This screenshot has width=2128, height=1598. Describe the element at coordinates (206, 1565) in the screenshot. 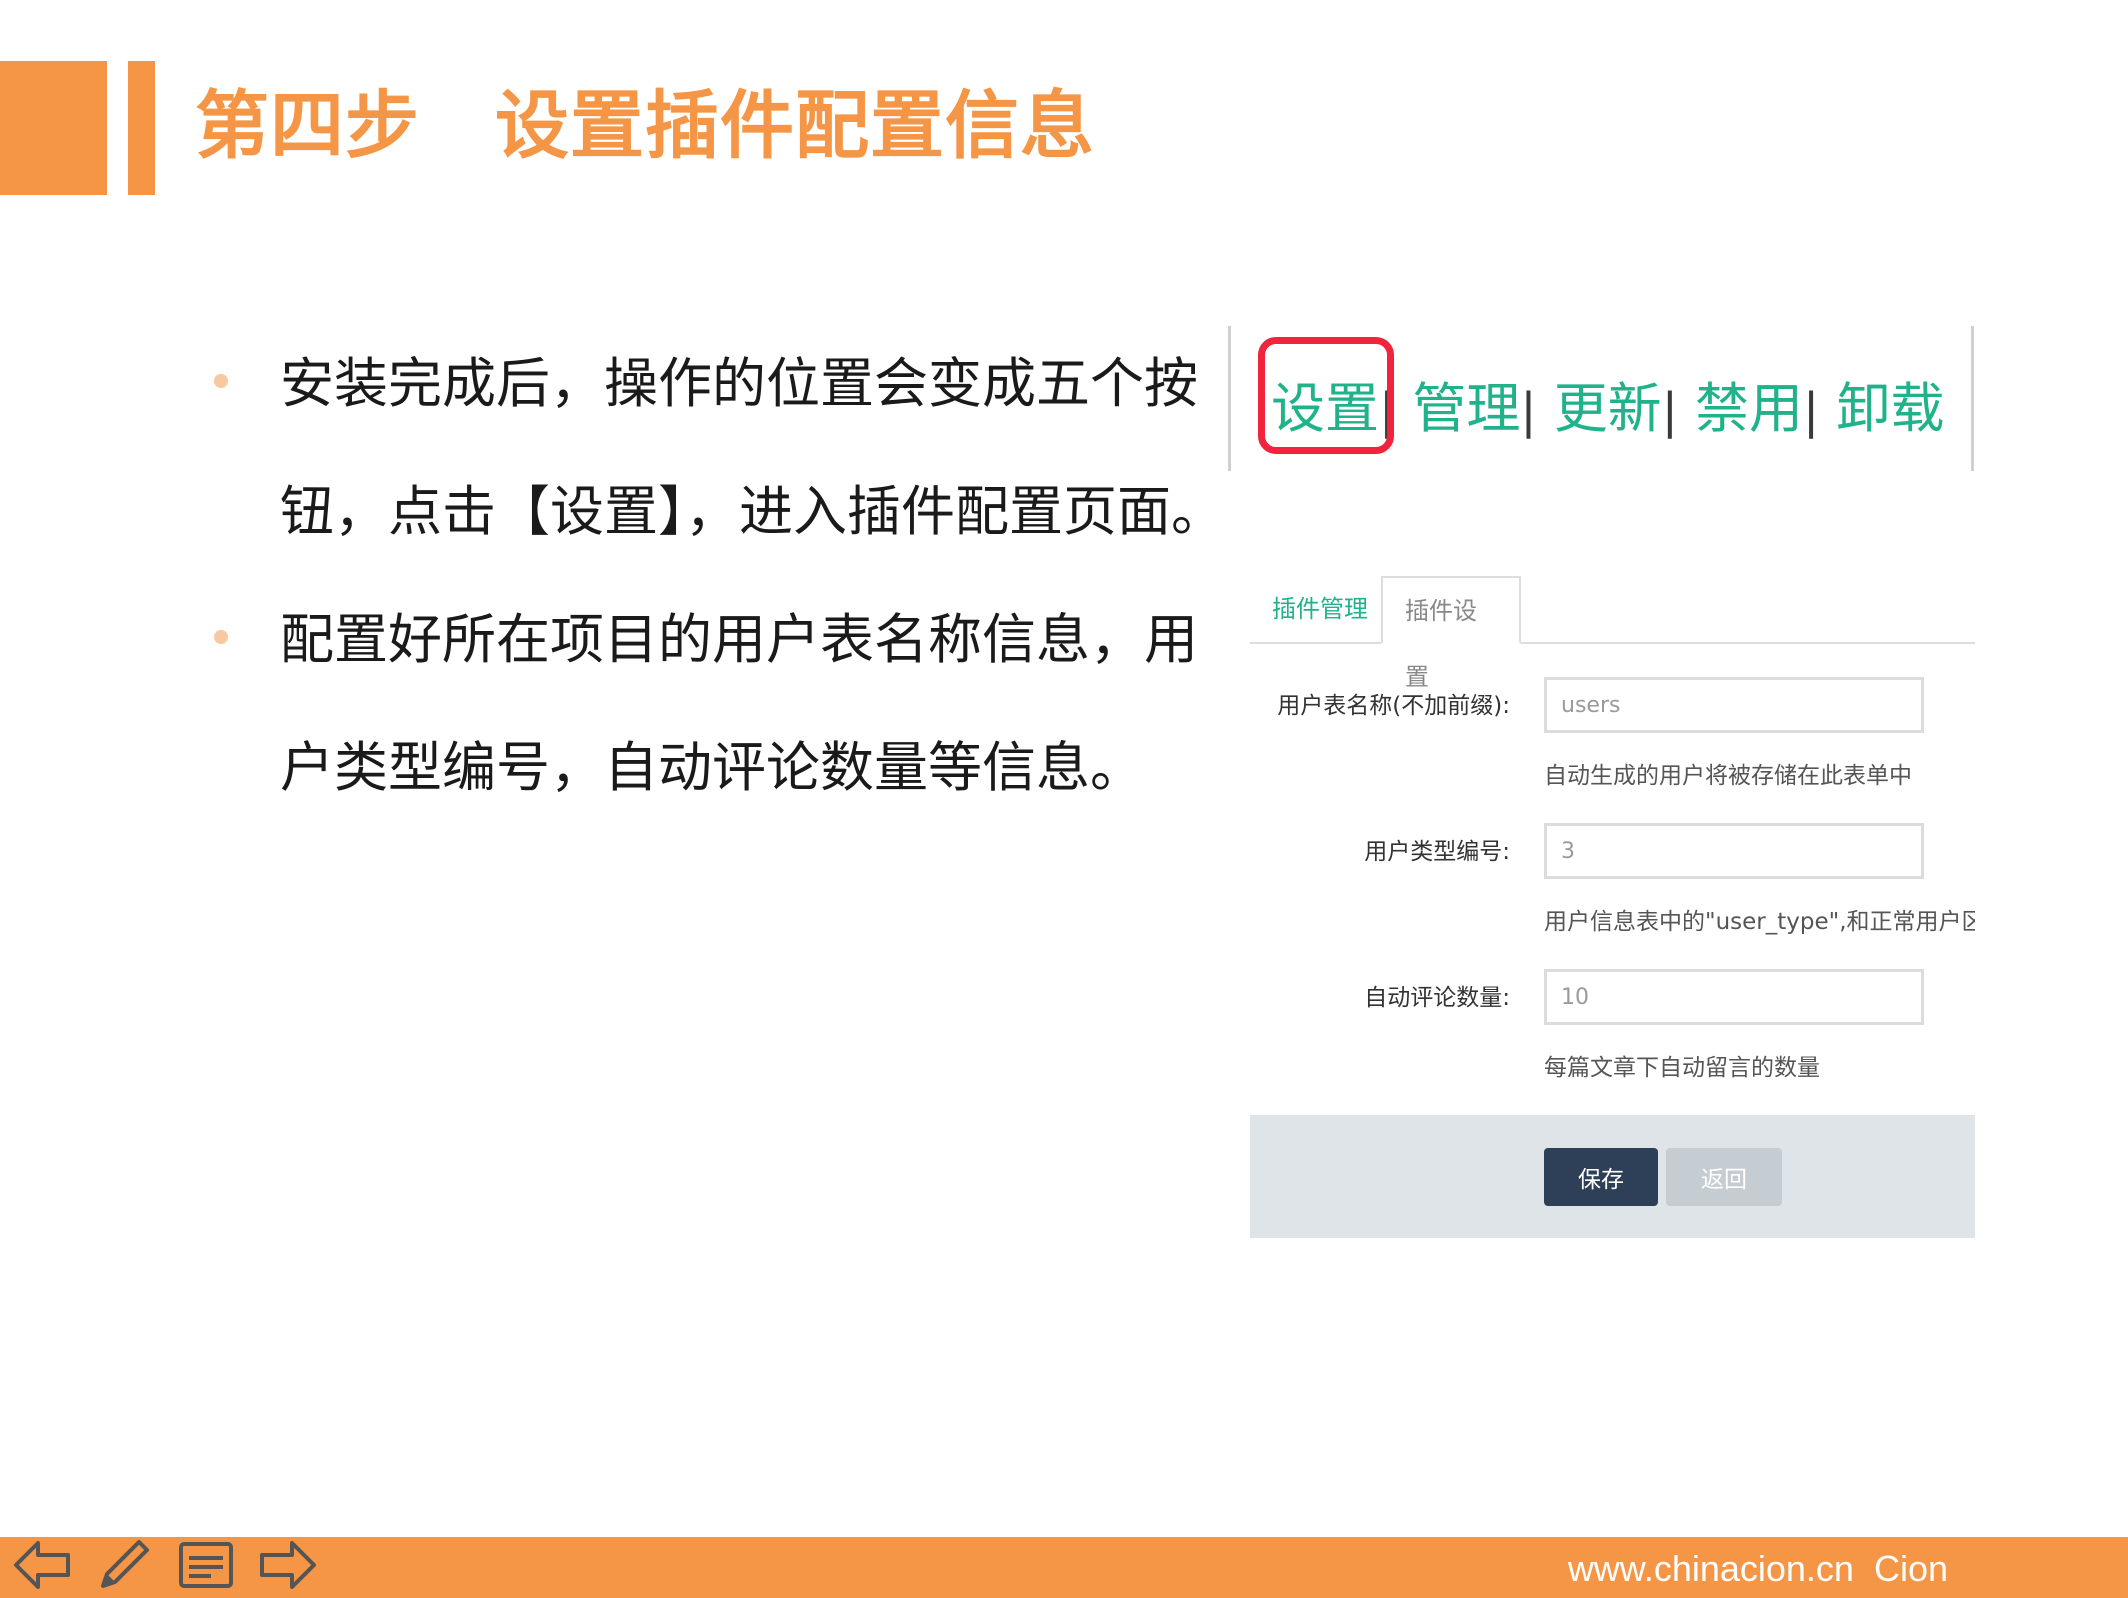

I see `notes-icon` at that location.